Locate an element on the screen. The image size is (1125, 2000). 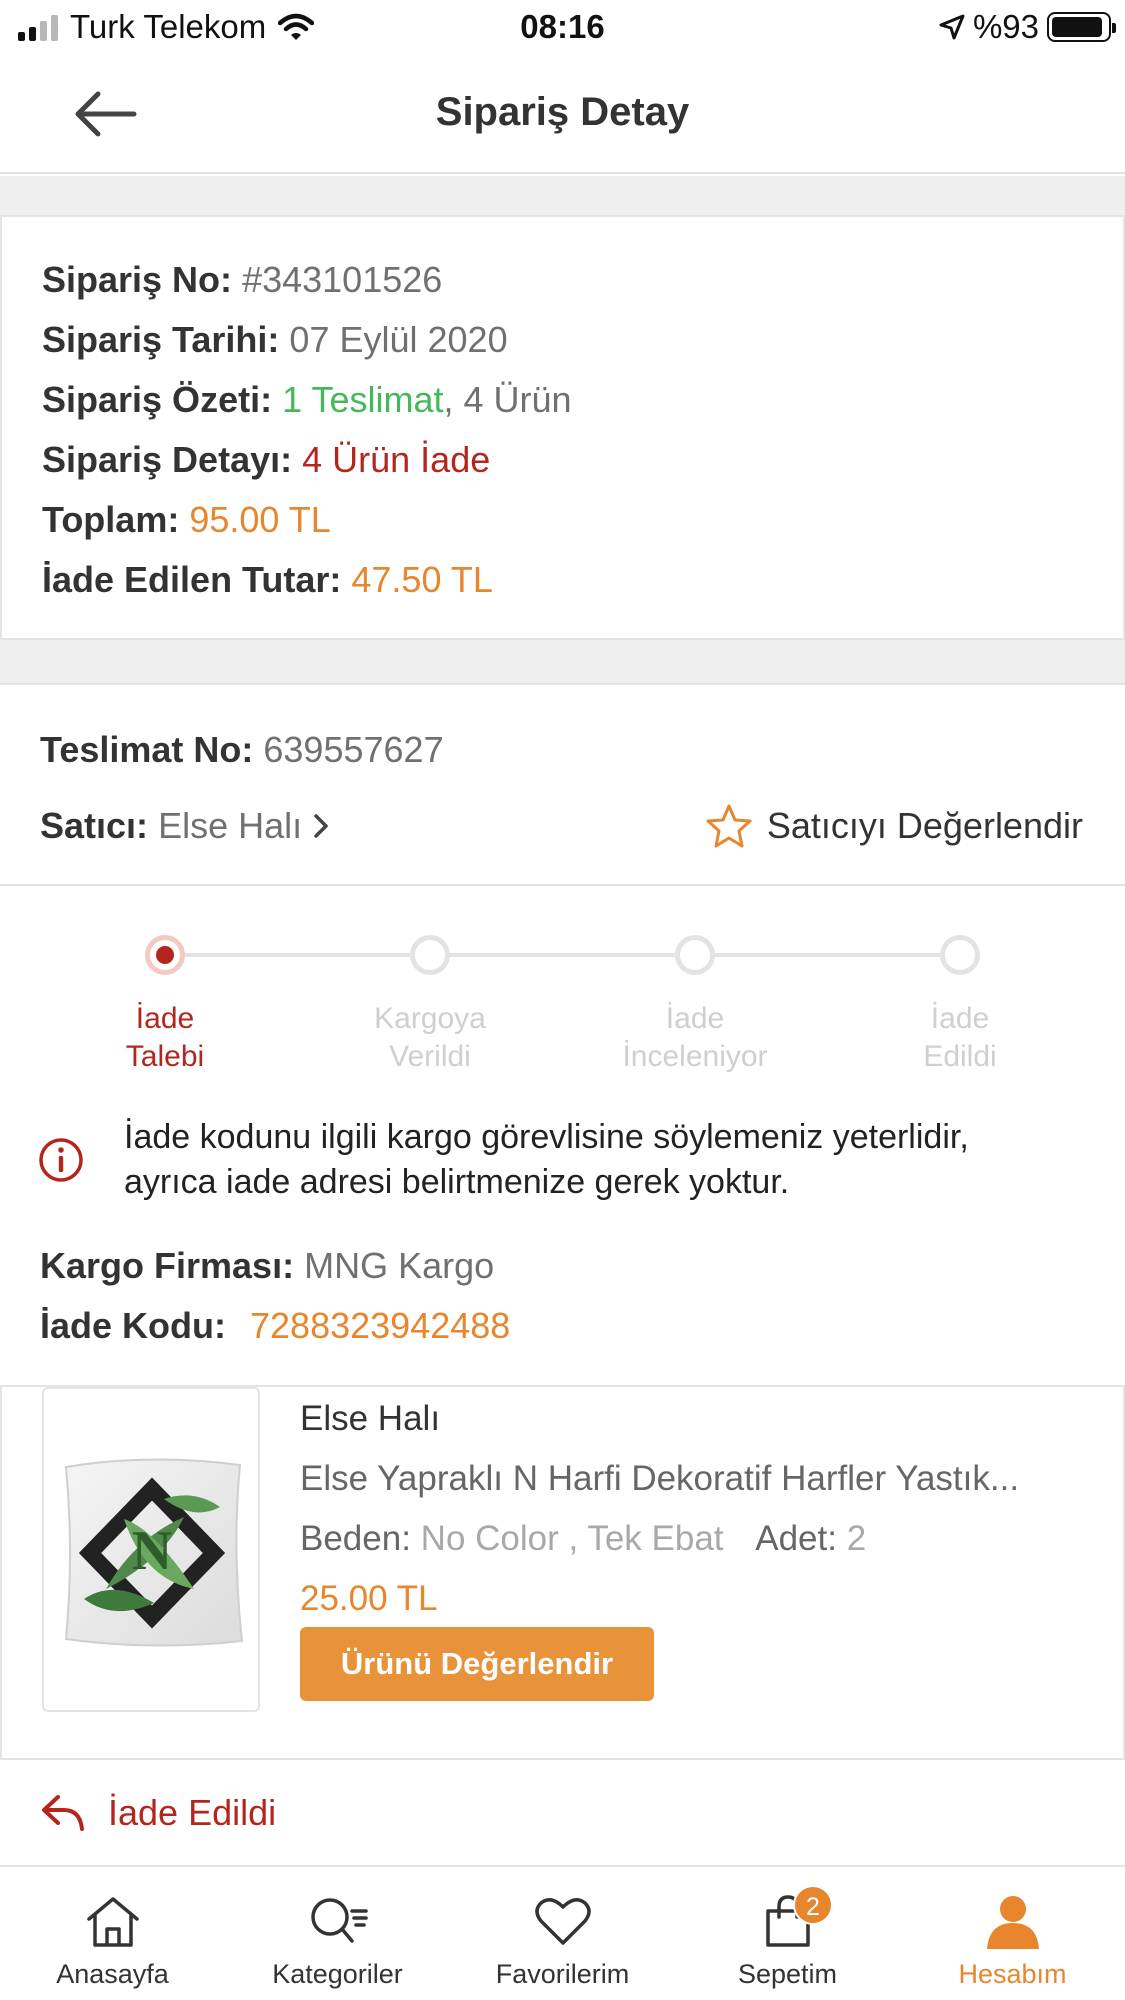
step-label-shipped: Kargoya Verildi is located at coordinates (430, 1038).